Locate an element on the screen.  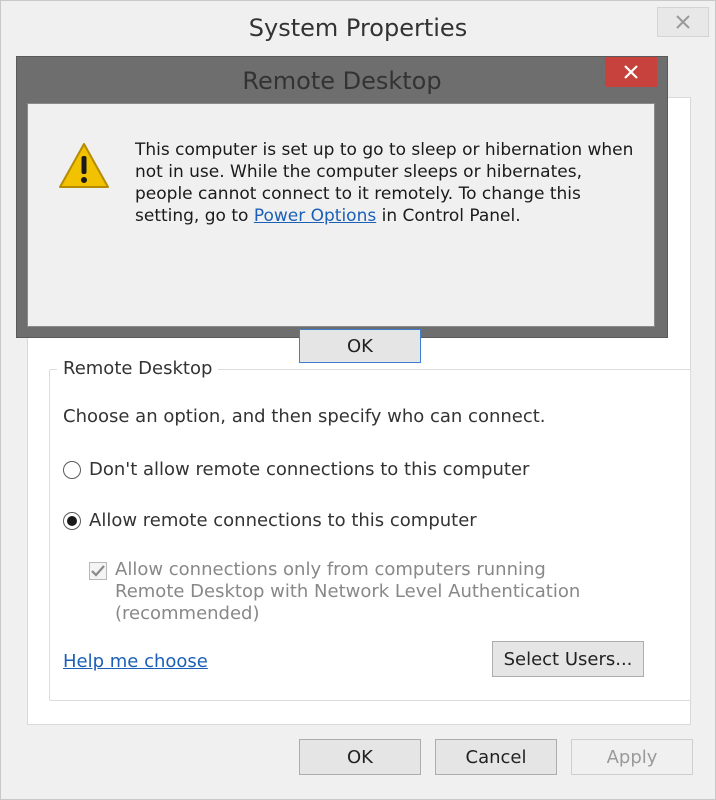
remote-desktop-dialog-title: Remote Desktop is located at coordinates (342, 81).